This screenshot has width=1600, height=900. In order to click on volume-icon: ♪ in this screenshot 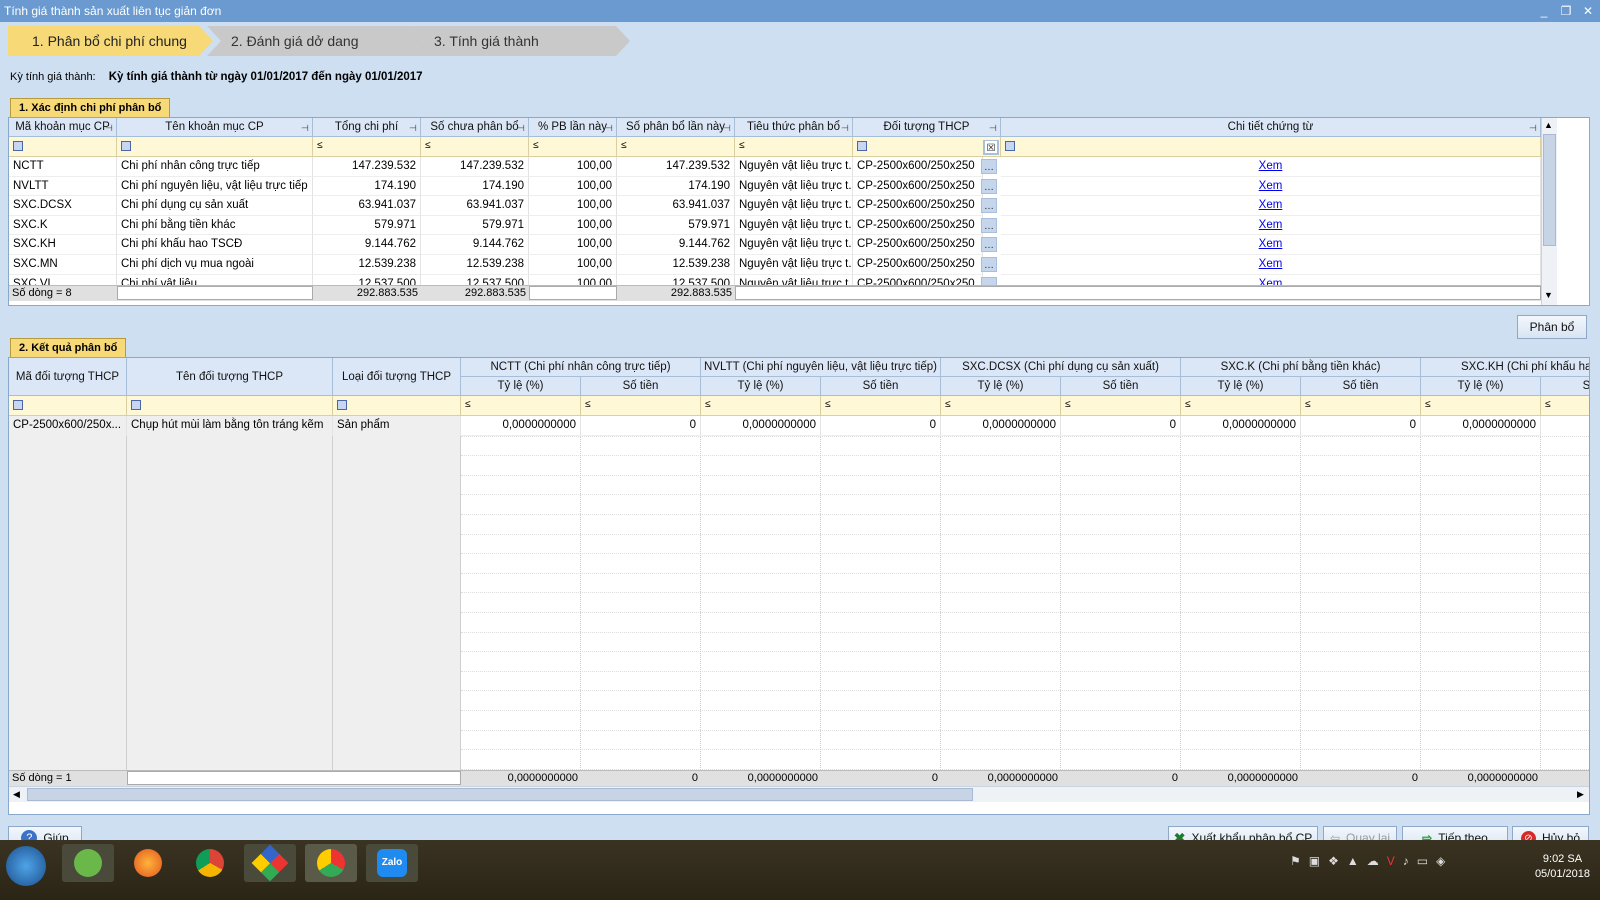, I will do `click(1406, 861)`.